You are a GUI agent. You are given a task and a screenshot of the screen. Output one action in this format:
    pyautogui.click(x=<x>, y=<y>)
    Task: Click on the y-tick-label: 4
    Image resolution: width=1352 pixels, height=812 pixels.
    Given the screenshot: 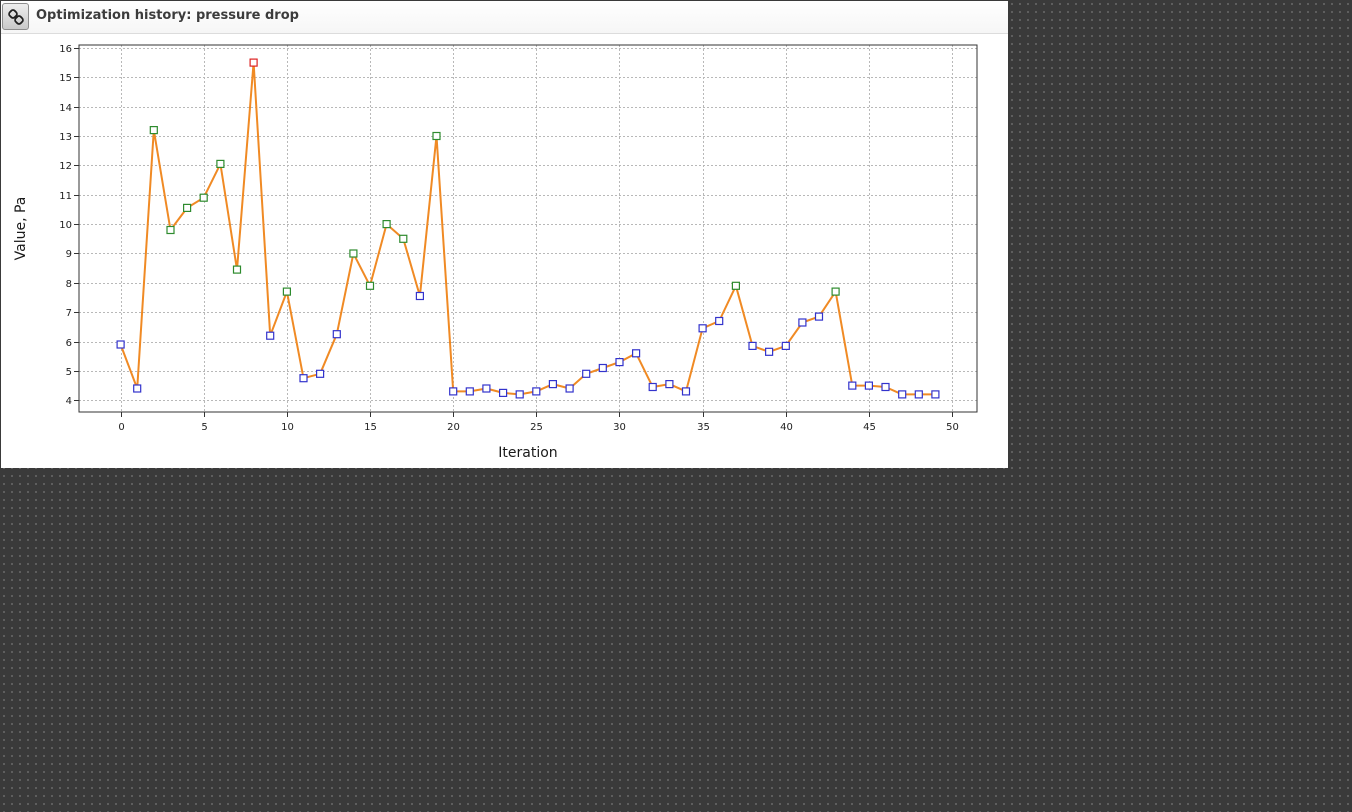 What is the action you would take?
    pyautogui.click(x=69, y=401)
    